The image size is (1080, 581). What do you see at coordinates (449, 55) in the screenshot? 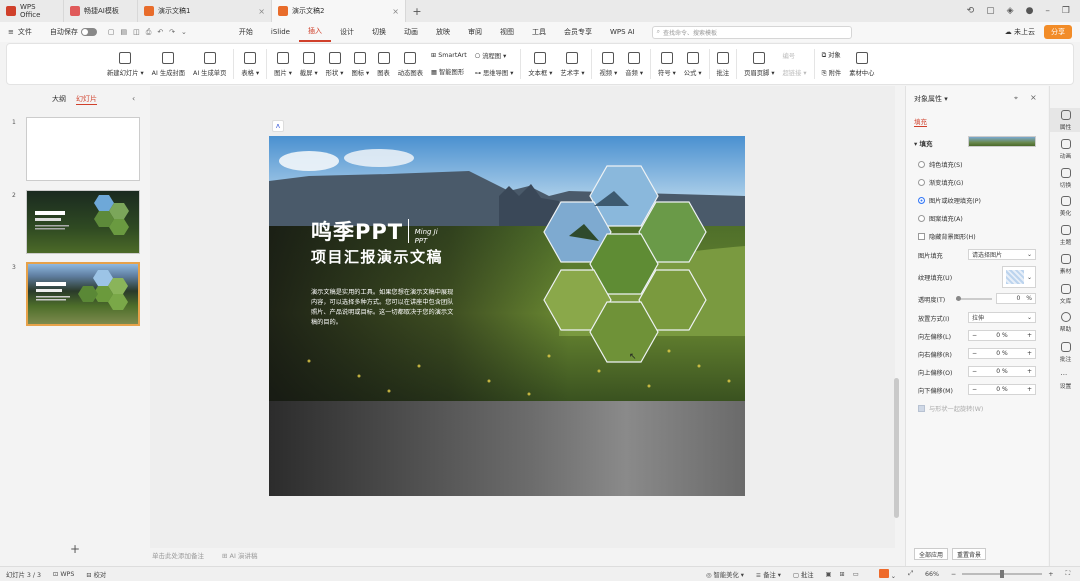
I see `smartart-button: ⊞ SmartArt` at bounding box center [449, 55].